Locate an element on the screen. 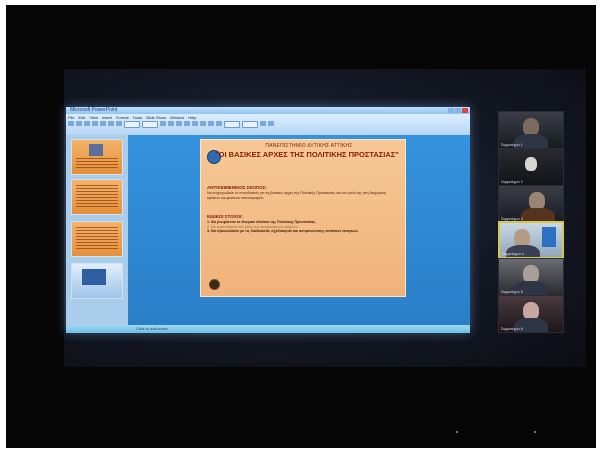 This screenshot has width=602, height=453. paste-icon is located at coordinates (119, 123).